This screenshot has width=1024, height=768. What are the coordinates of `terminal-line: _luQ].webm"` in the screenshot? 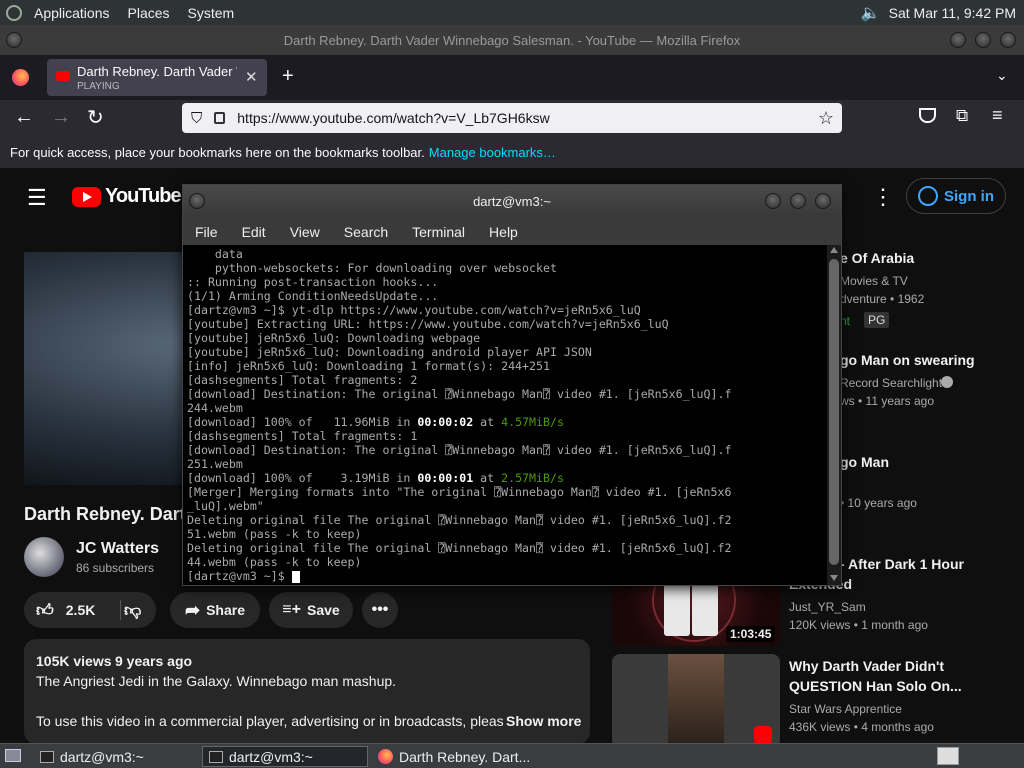 It's located at (225, 506).